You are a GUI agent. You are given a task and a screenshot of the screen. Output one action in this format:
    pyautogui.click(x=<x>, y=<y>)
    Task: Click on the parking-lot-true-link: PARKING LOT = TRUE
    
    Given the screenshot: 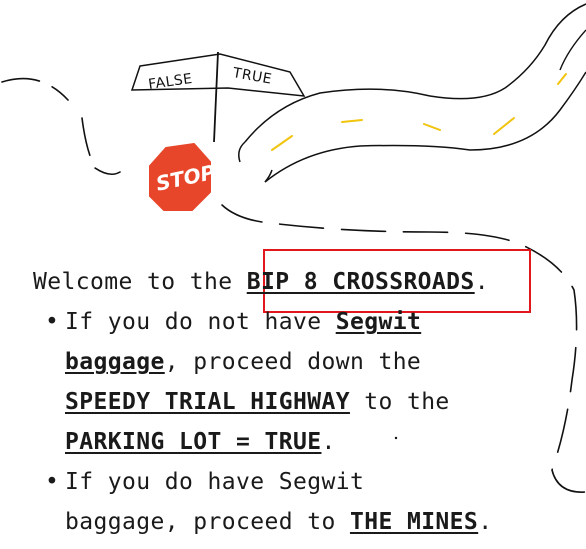 What is the action you would take?
    pyautogui.click(x=193, y=442)
    